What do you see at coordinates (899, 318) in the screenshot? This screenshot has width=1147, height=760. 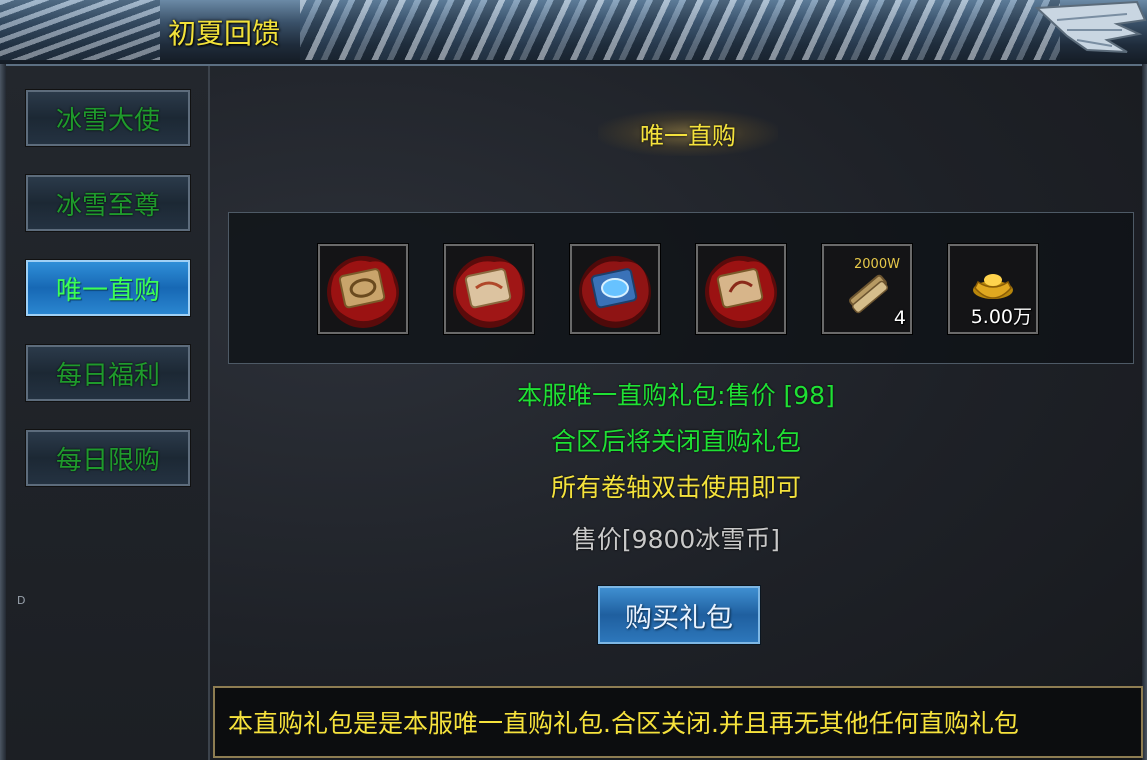 I see `item-quantity: 4` at bounding box center [899, 318].